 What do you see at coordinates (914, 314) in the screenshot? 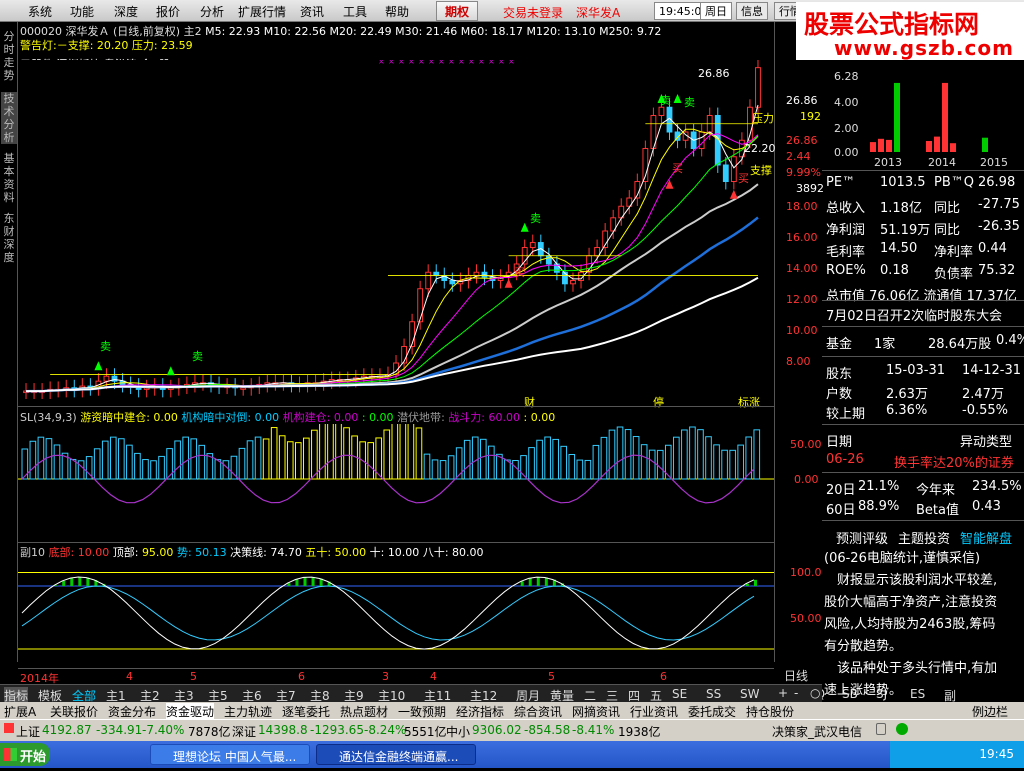
I see `notice-text: 7月02日召开2次临时股东大会` at bounding box center [914, 314].